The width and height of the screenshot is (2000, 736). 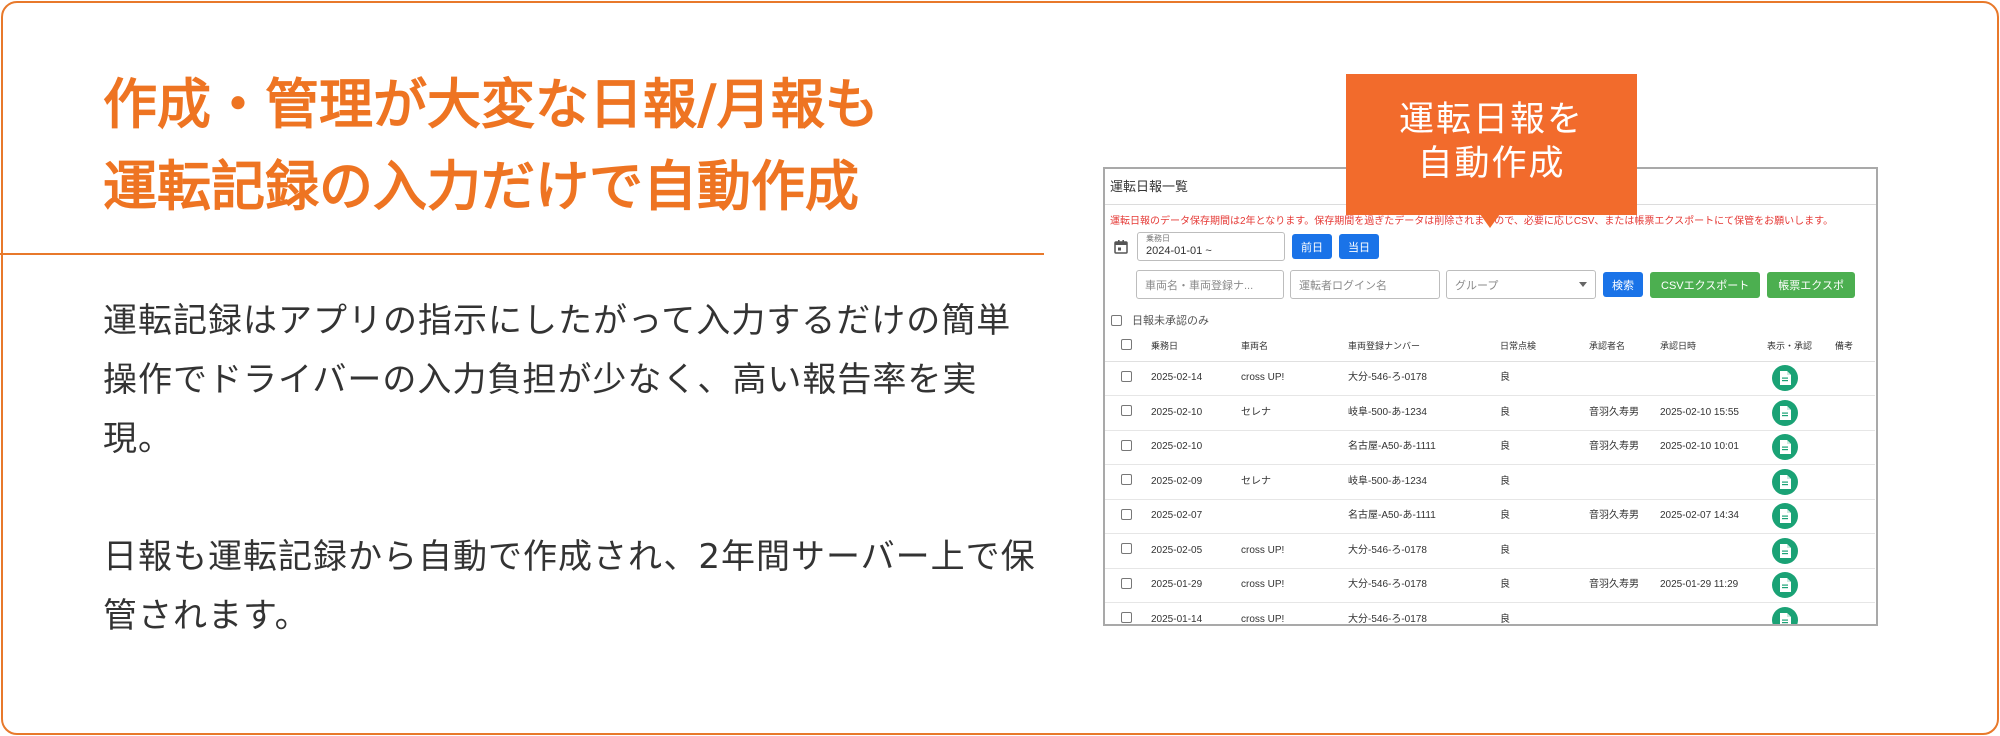 I want to click on cell-plate: 名古屋-A50-あ-1111, so click(x=1424, y=516).